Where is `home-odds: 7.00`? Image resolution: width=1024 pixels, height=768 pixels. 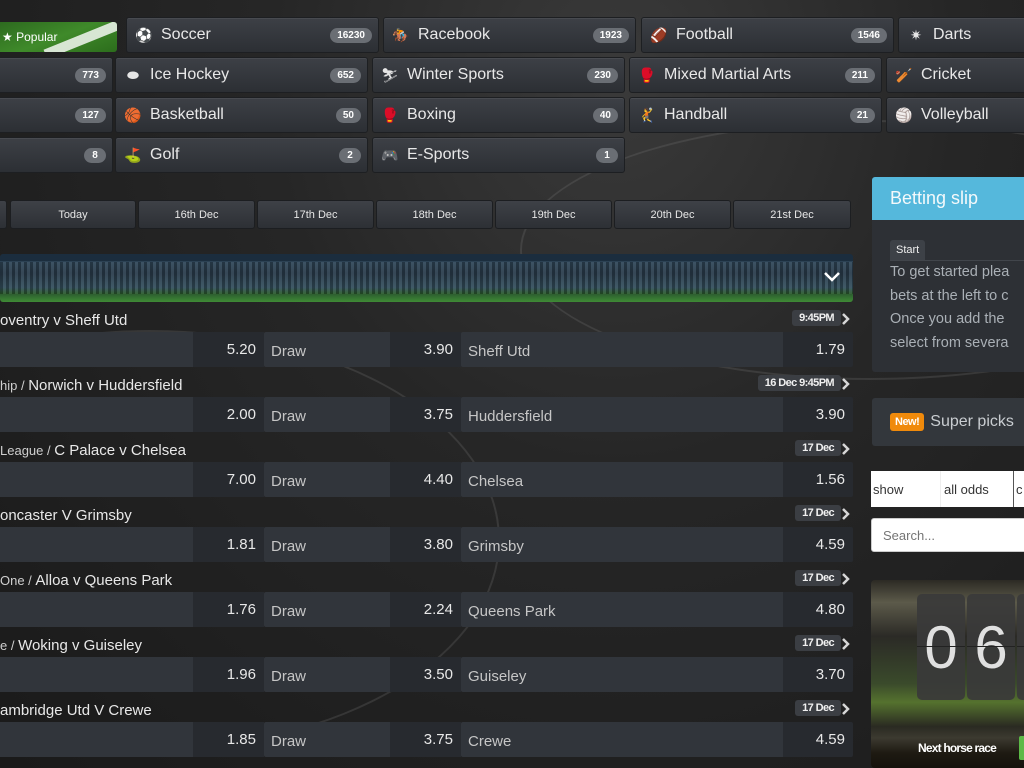
home-odds: 7.00 is located at coordinates (228, 479).